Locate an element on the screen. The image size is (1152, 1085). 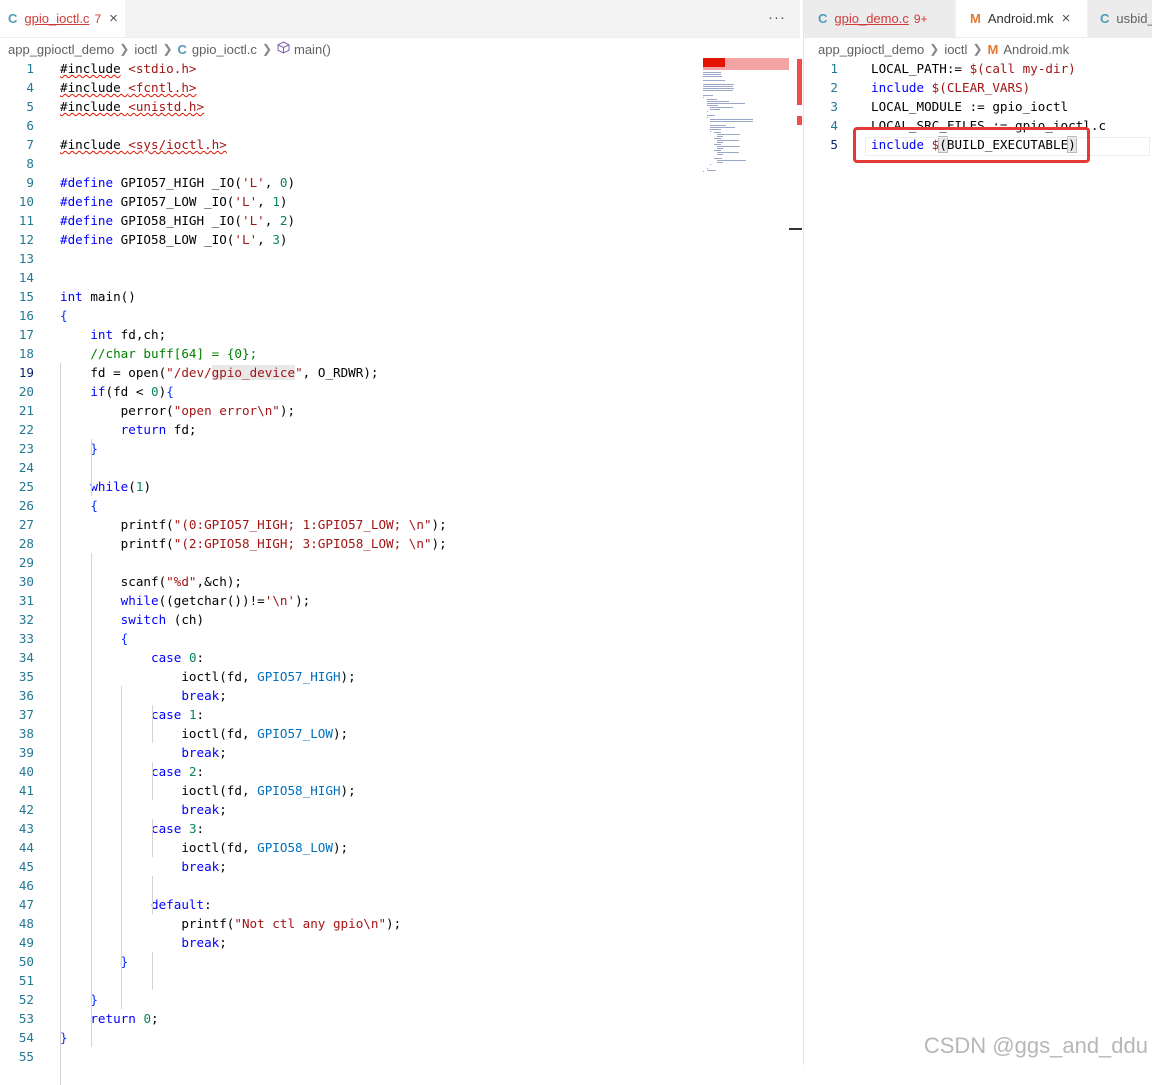
code-line: 16 { is located at coordinates (400, 315).